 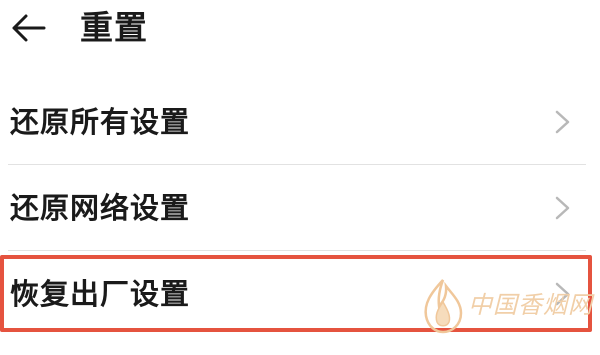 What do you see at coordinates (530, 305) in the screenshot?
I see `watermark-text: 中国香烟网` at bounding box center [530, 305].